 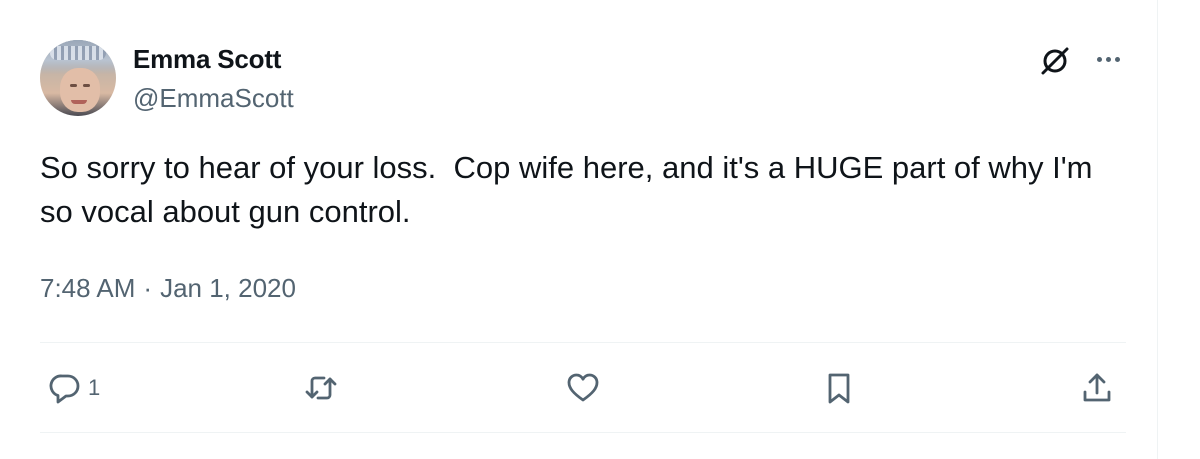 I want to click on share-button, so click(x=1097, y=388).